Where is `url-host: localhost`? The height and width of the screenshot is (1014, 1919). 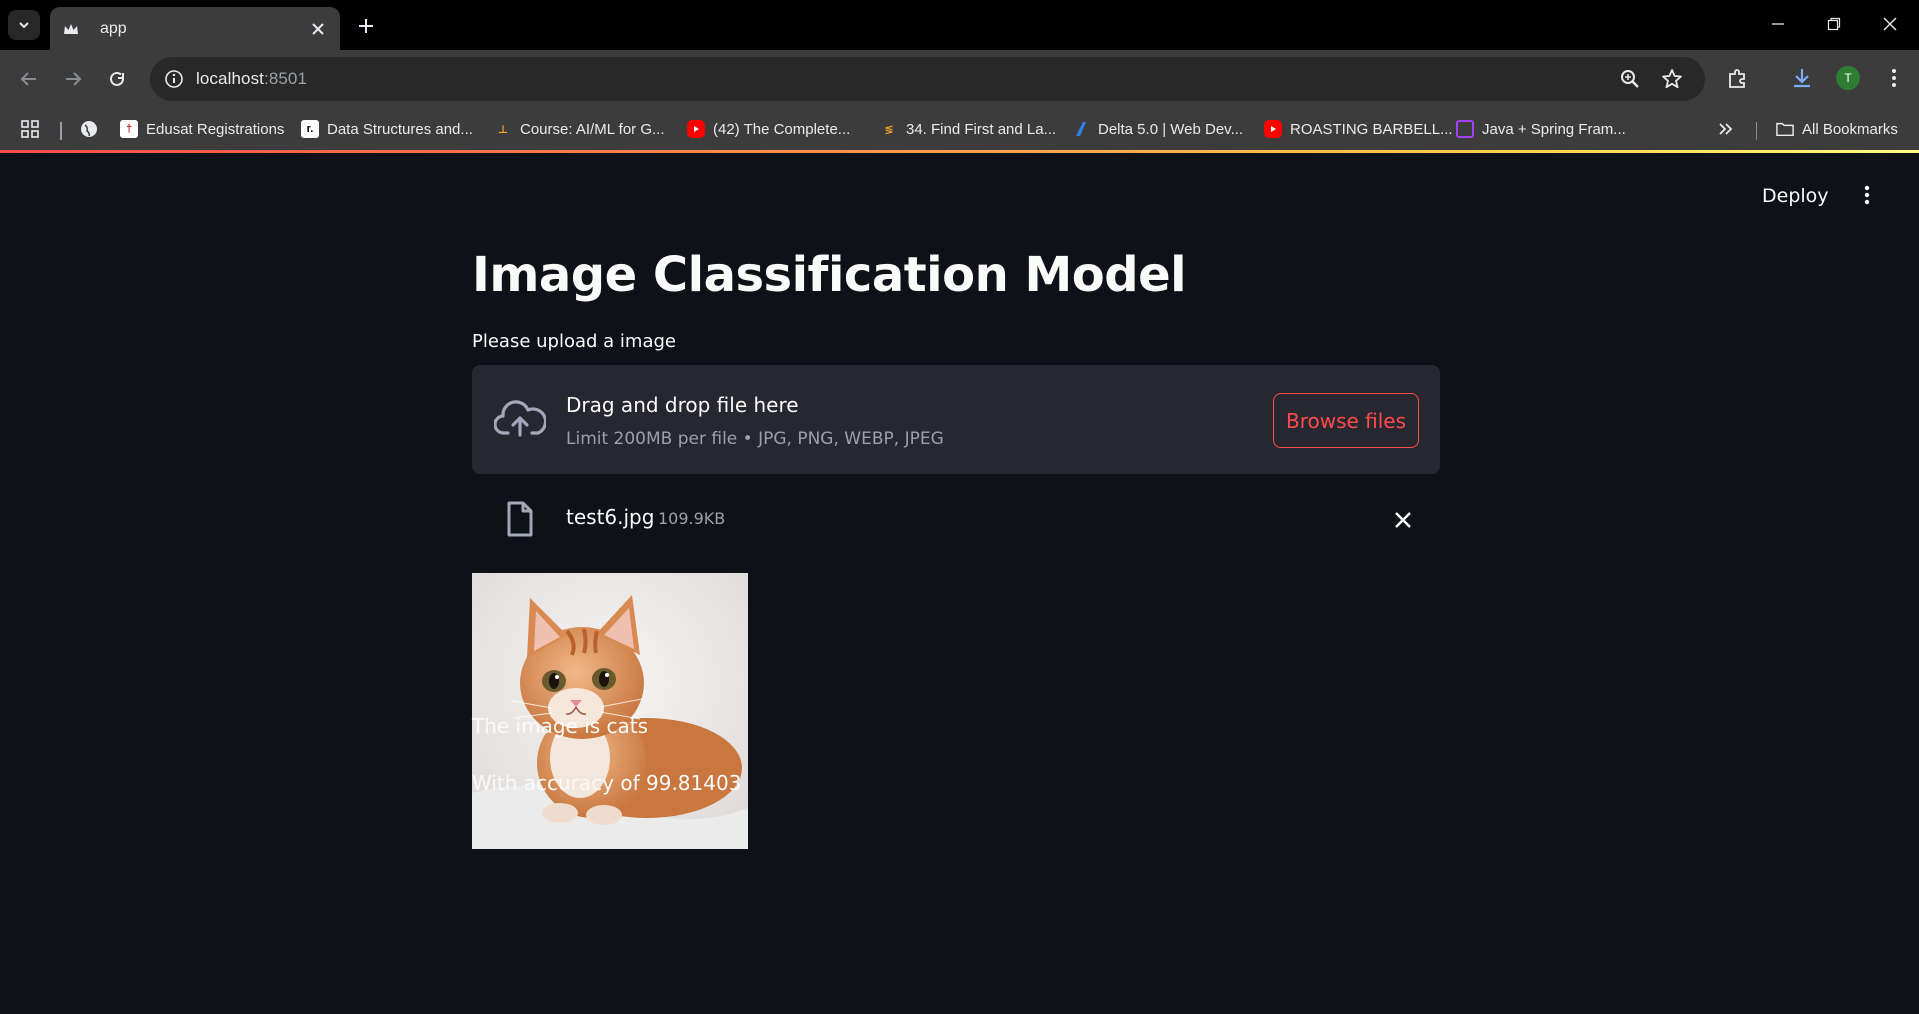 url-host: localhost is located at coordinates (230, 78).